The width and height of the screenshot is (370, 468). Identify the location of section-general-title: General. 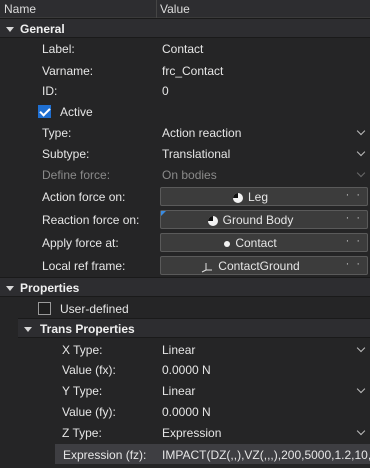
(42, 29).